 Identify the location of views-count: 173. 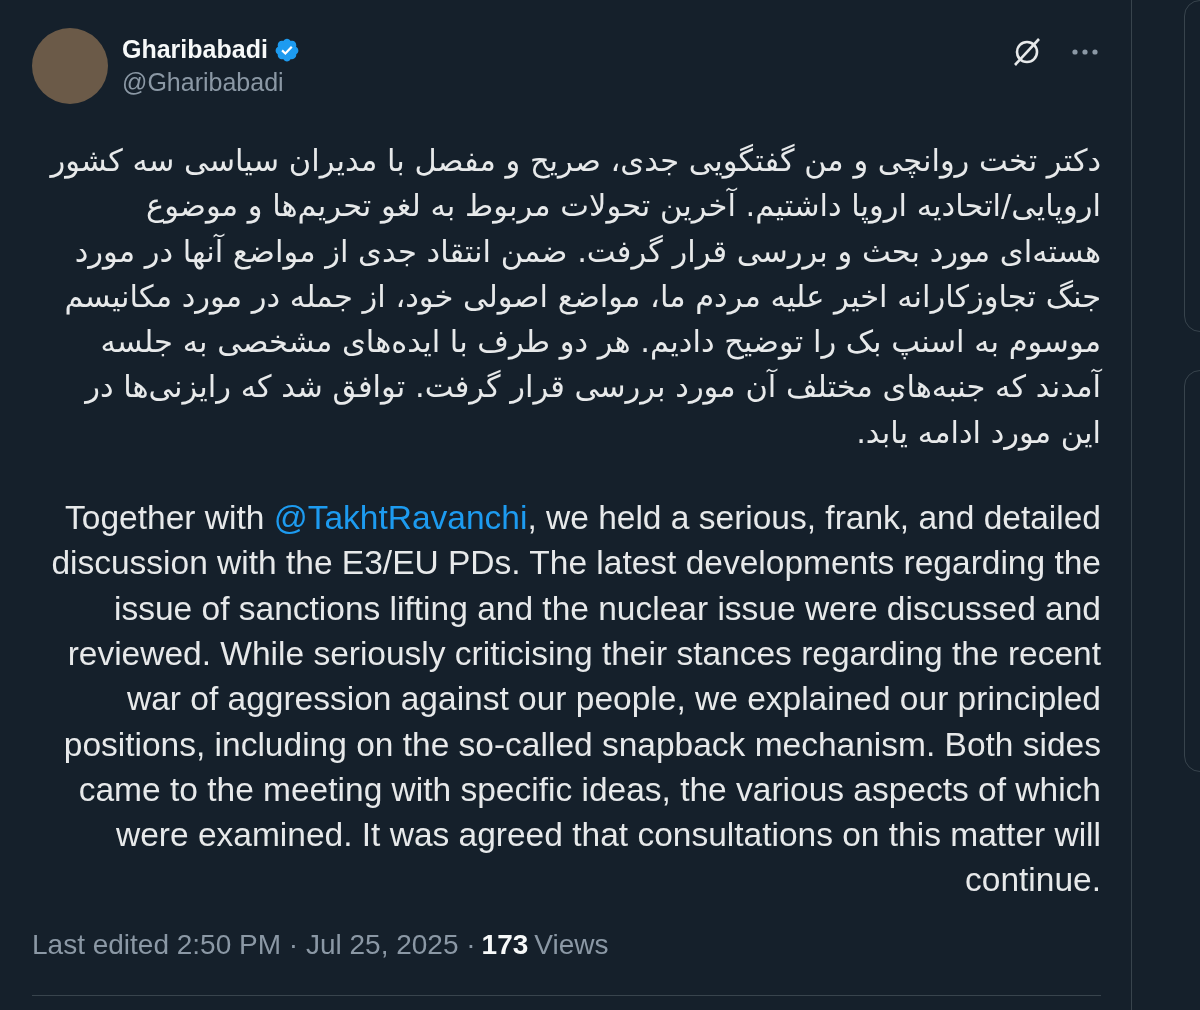
(505, 944).